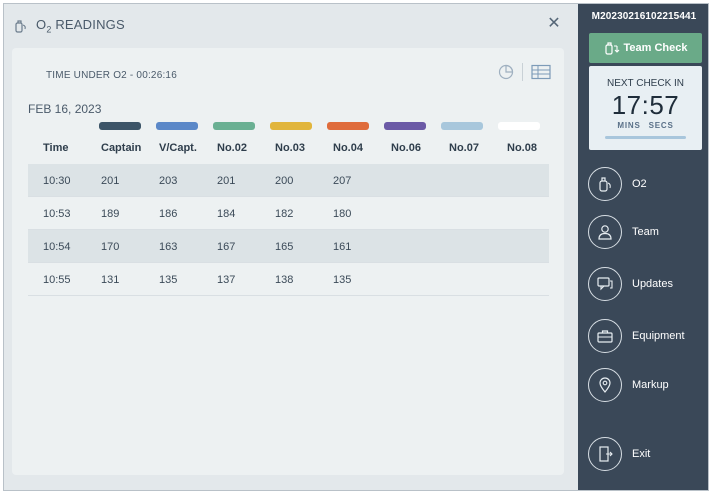  Describe the element at coordinates (111, 75) in the screenshot. I see `time-under-o2: TIME UNDER O2 - 00:26:16` at that location.